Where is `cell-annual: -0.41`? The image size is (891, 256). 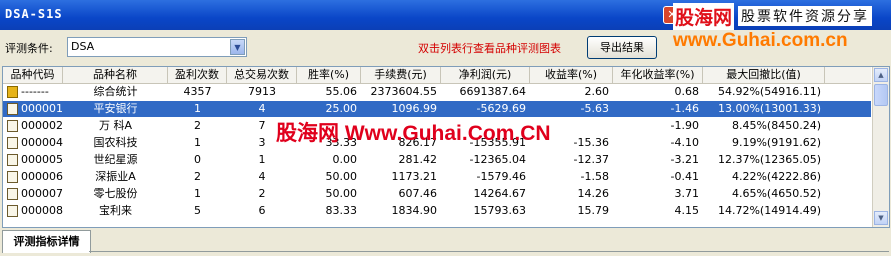
cell-annual: -0.41 is located at coordinates (684, 176).